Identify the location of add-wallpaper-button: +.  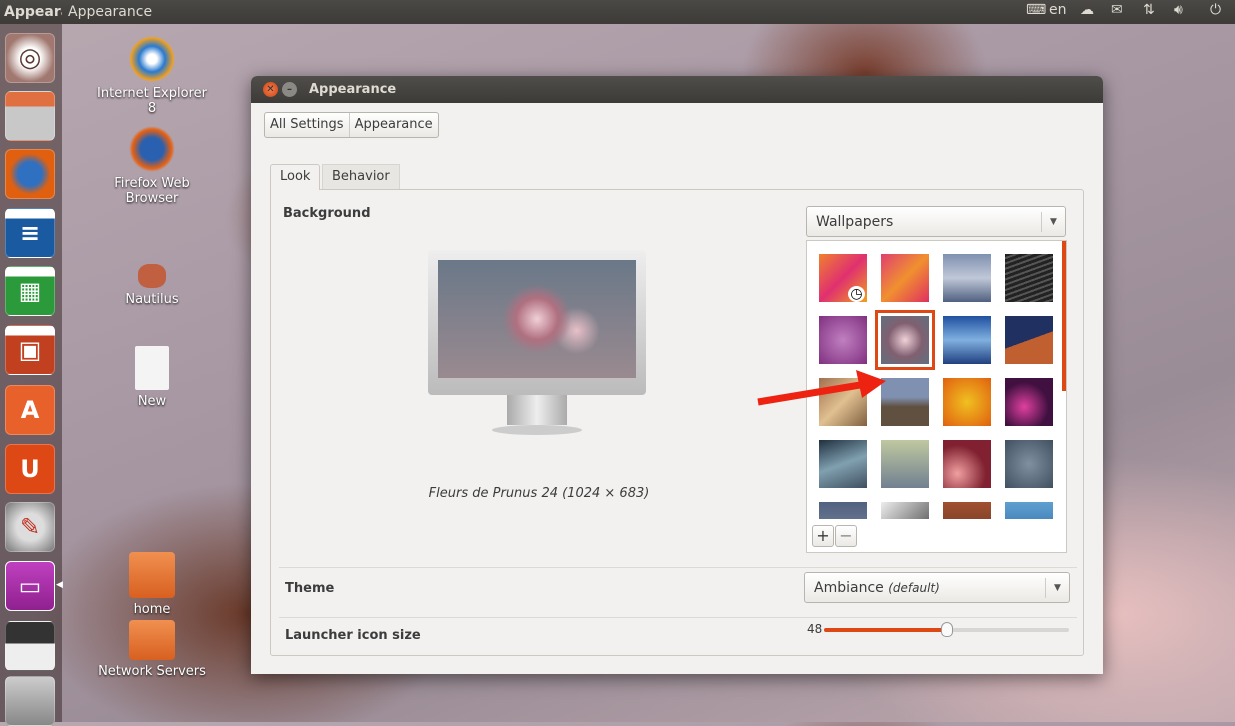
(823, 536).